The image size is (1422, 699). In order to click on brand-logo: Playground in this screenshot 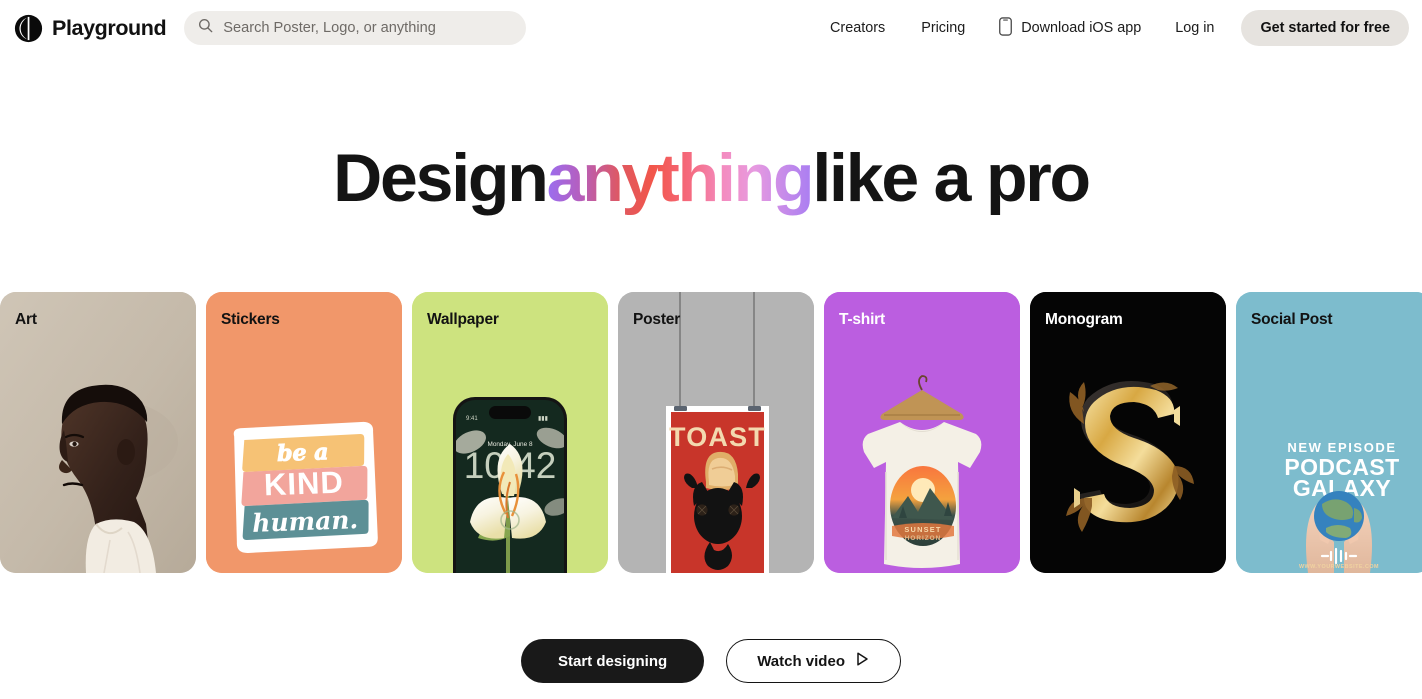, I will do `click(90, 28)`.